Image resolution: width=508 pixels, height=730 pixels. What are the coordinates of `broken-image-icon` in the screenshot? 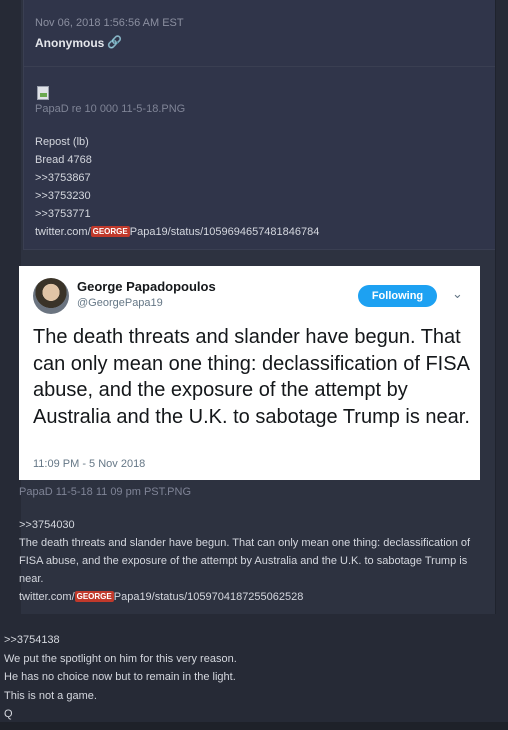 It's located at (43, 93).